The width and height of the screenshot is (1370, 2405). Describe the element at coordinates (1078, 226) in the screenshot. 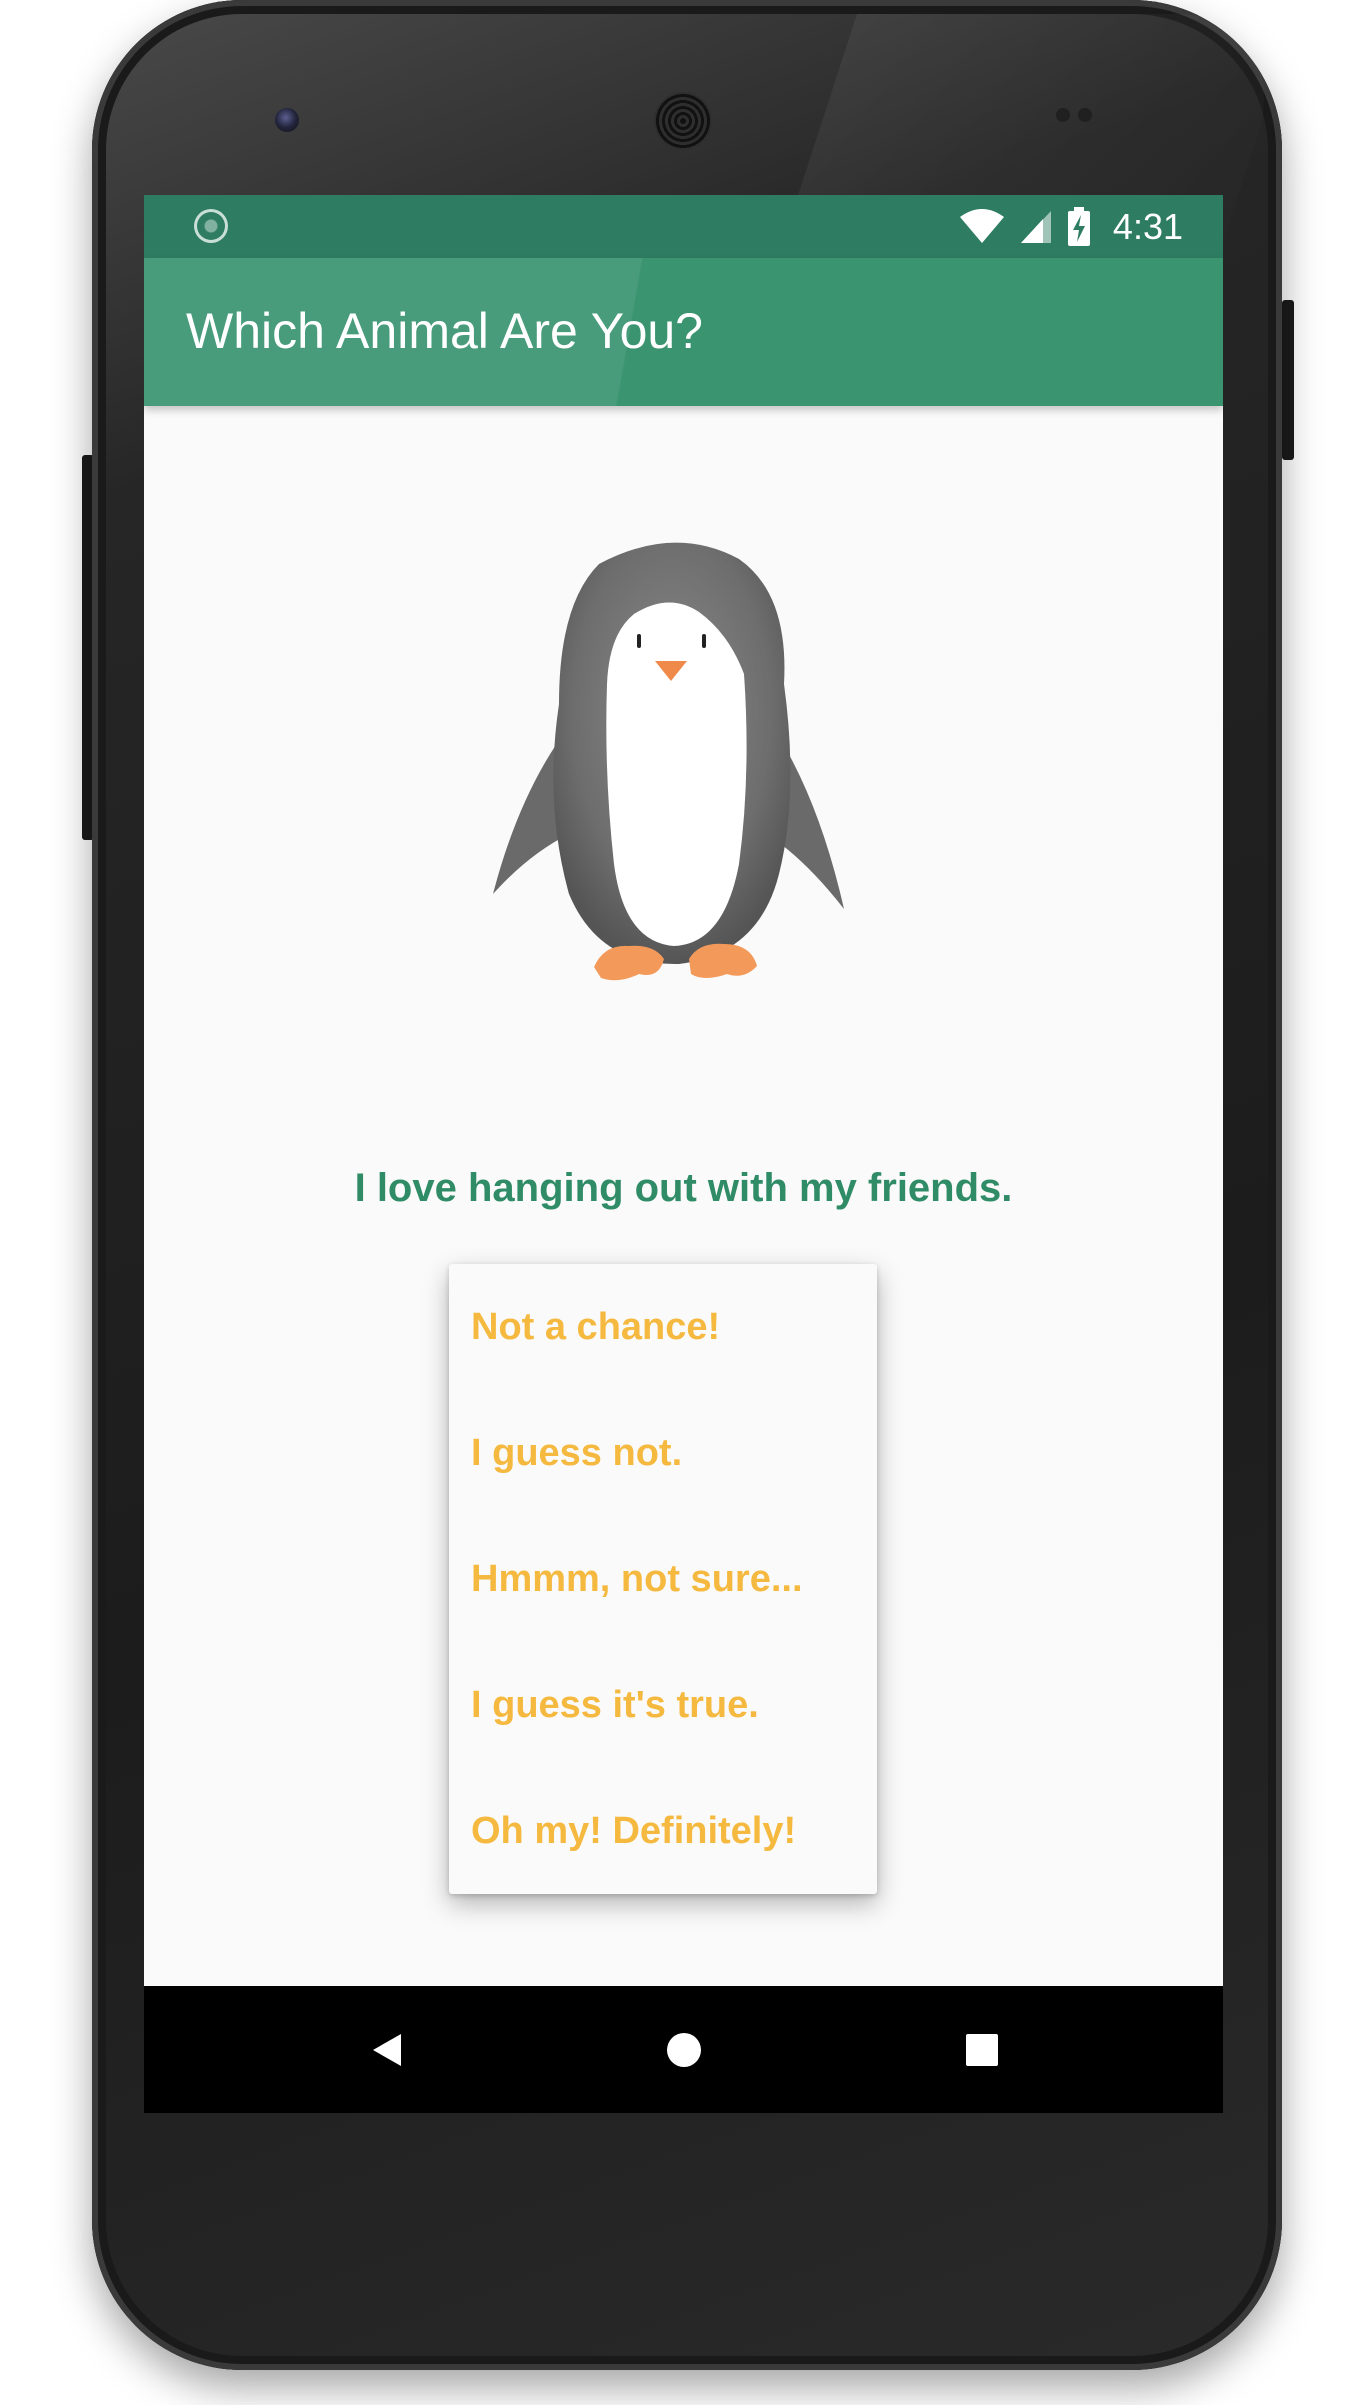

I see `battery-charging-icon` at that location.